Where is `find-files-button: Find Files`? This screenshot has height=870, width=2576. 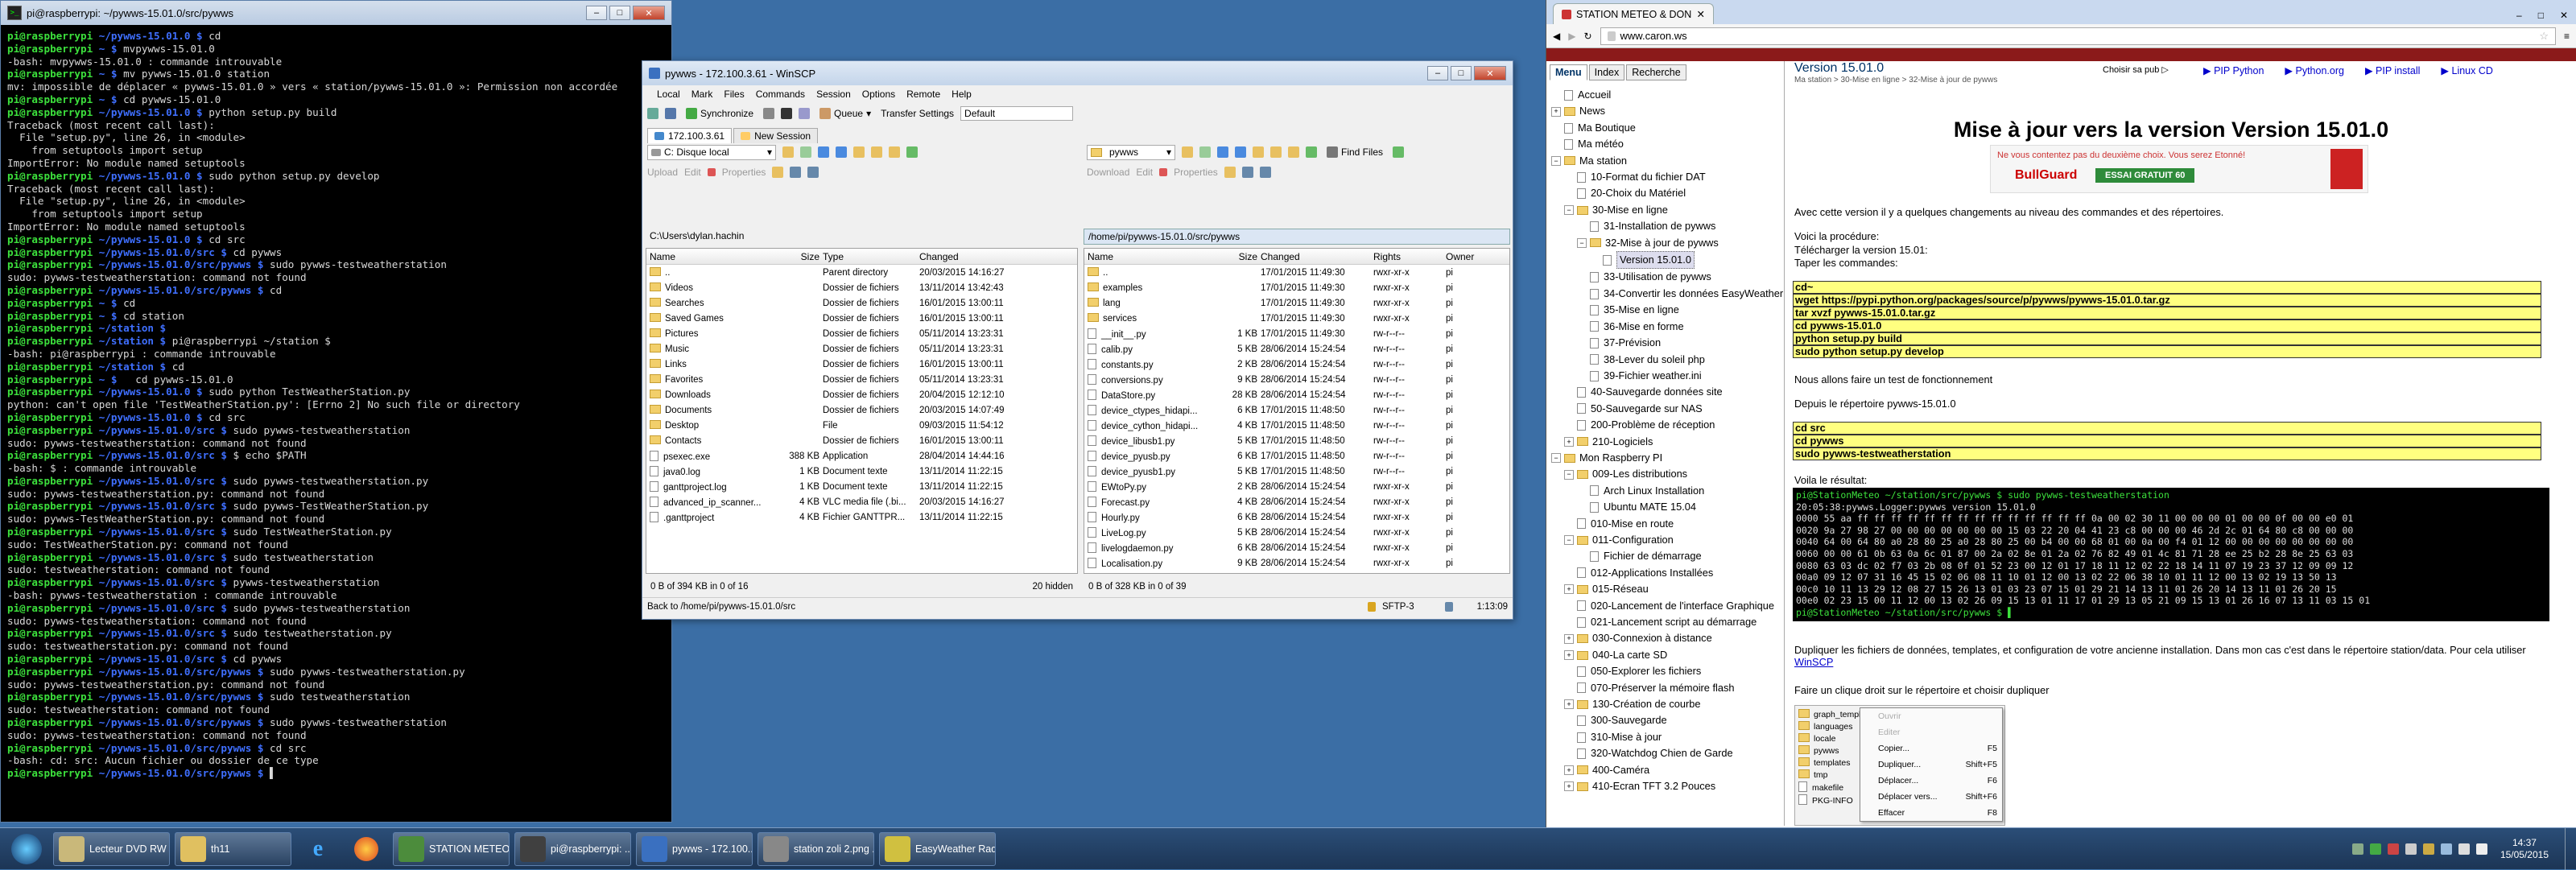
find-files-button: Find Files is located at coordinates (1354, 152).